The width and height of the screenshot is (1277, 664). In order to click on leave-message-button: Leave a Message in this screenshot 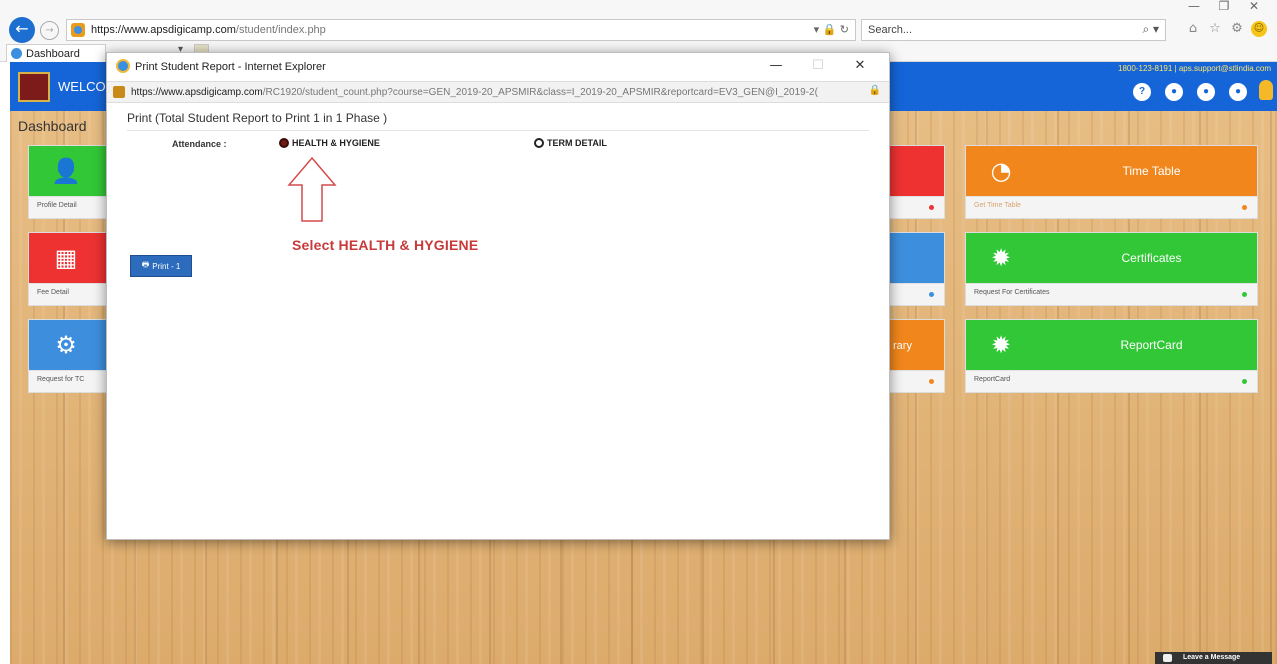, I will do `click(1213, 658)`.